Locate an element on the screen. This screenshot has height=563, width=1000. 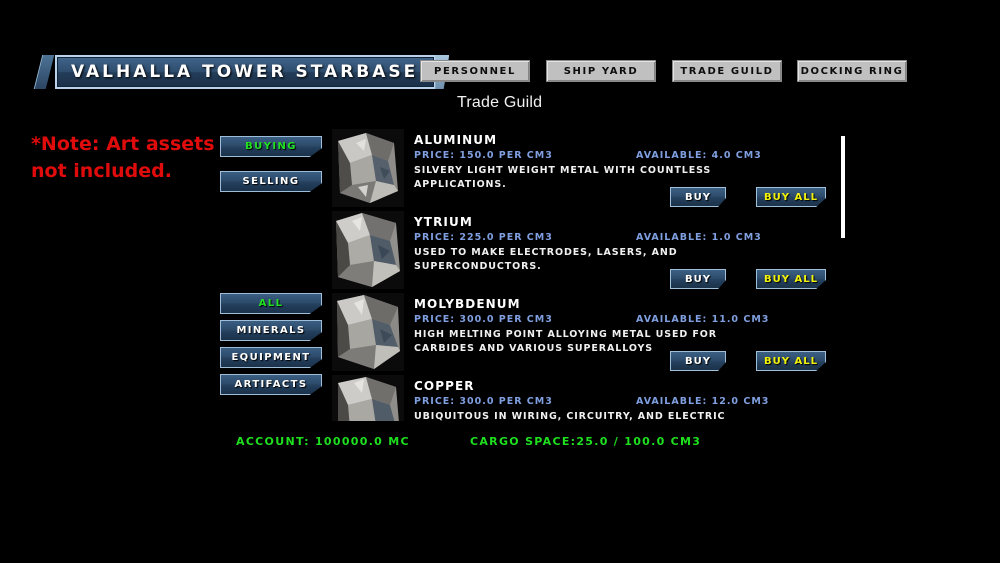
nav-label-docking-ring: DOCKING RING is located at coordinates (852, 71).